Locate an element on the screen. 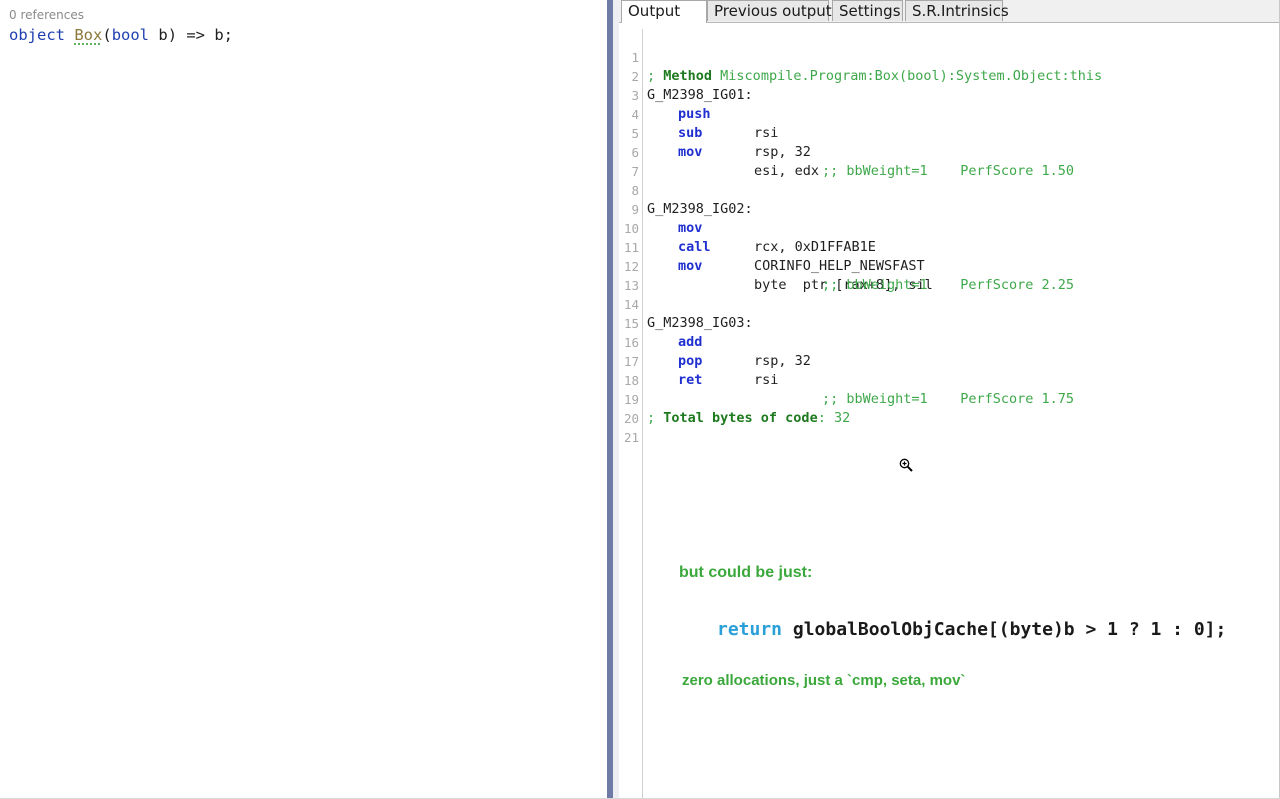  asm-line-16: 16 pop rsi is located at coordinates (698, 351).